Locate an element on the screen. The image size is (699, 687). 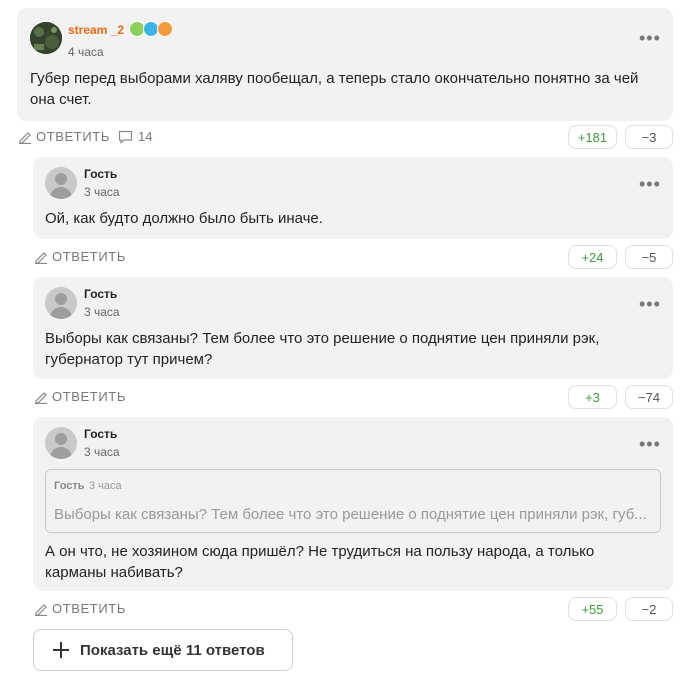
comment-time: 4 часа is located at coordinates (86, 52).